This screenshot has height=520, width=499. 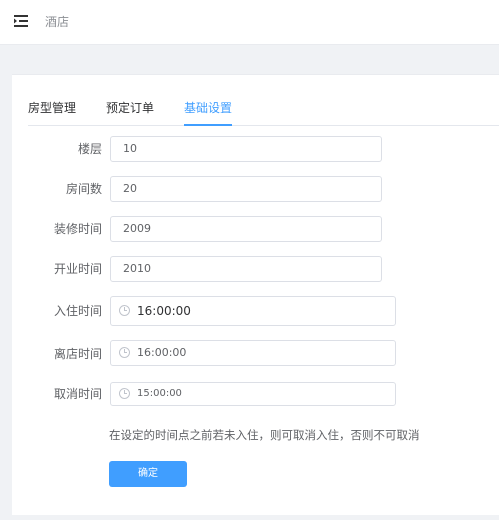 What do you see at coordinates (77, 229) in the screenshot?
I see `renovation-time-label: 装修时间` at bounding box center [77, 229].